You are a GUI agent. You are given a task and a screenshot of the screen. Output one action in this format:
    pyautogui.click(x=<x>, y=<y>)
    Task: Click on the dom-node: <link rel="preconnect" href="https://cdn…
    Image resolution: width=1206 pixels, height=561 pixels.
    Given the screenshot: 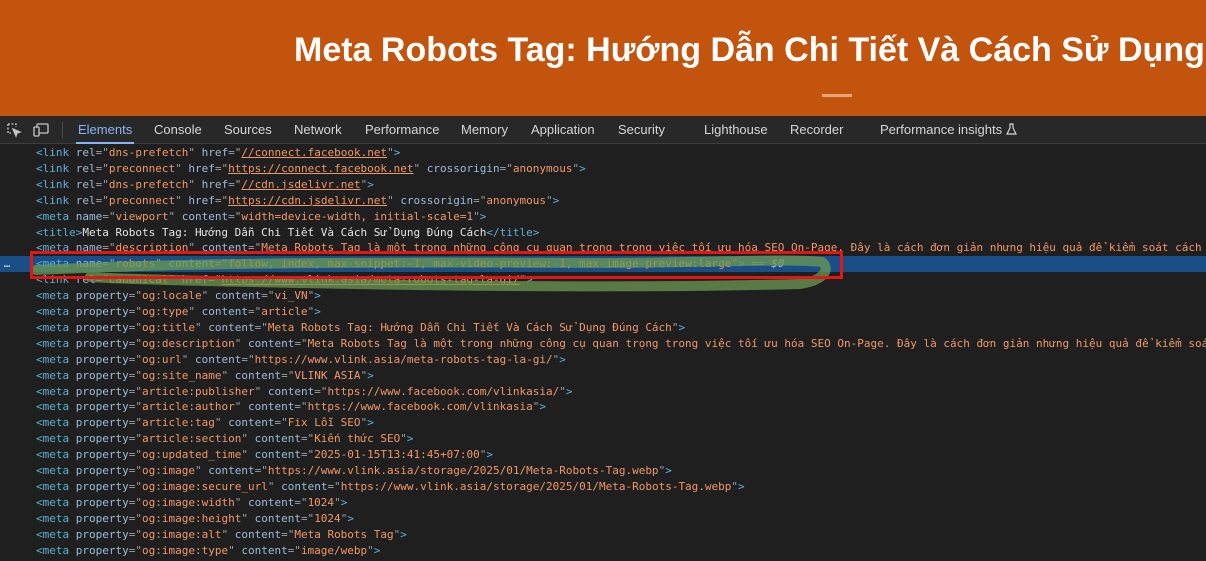 What is the action you would take?
    pyautogui.click(x=603, y=201)
    